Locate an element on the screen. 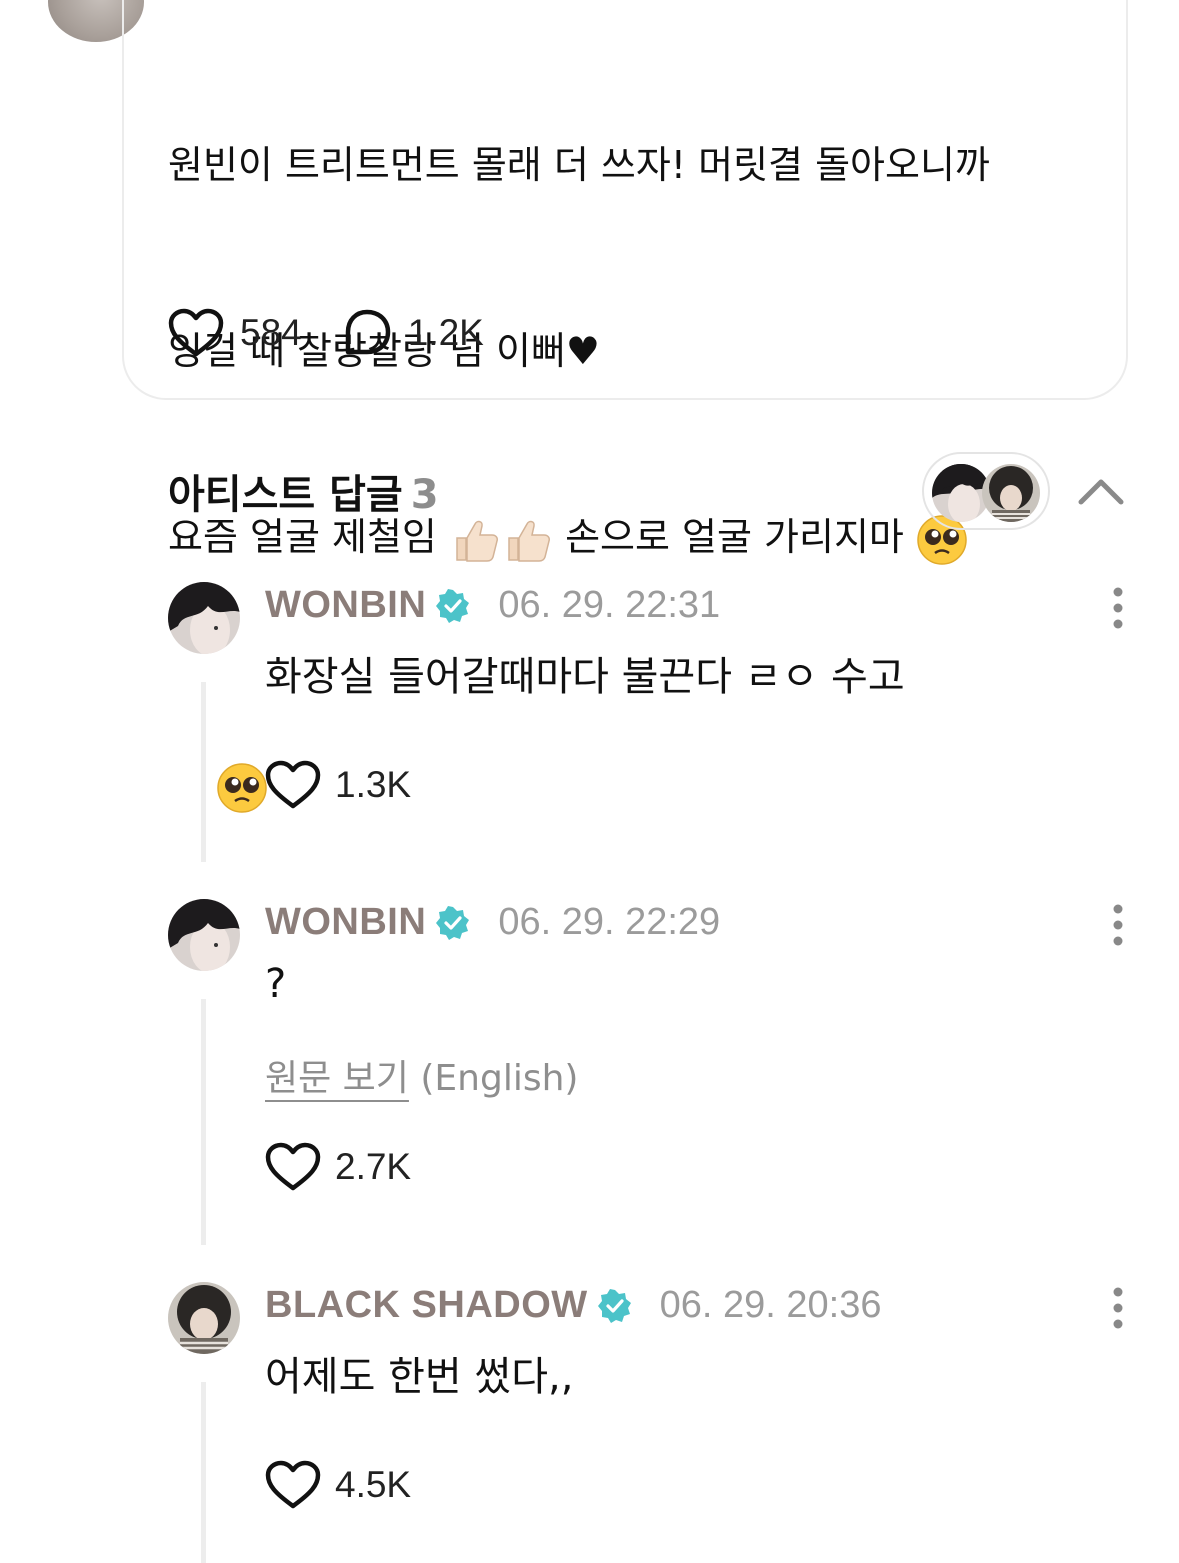  replier-avatars-pill is located at coordinates (986, 491).